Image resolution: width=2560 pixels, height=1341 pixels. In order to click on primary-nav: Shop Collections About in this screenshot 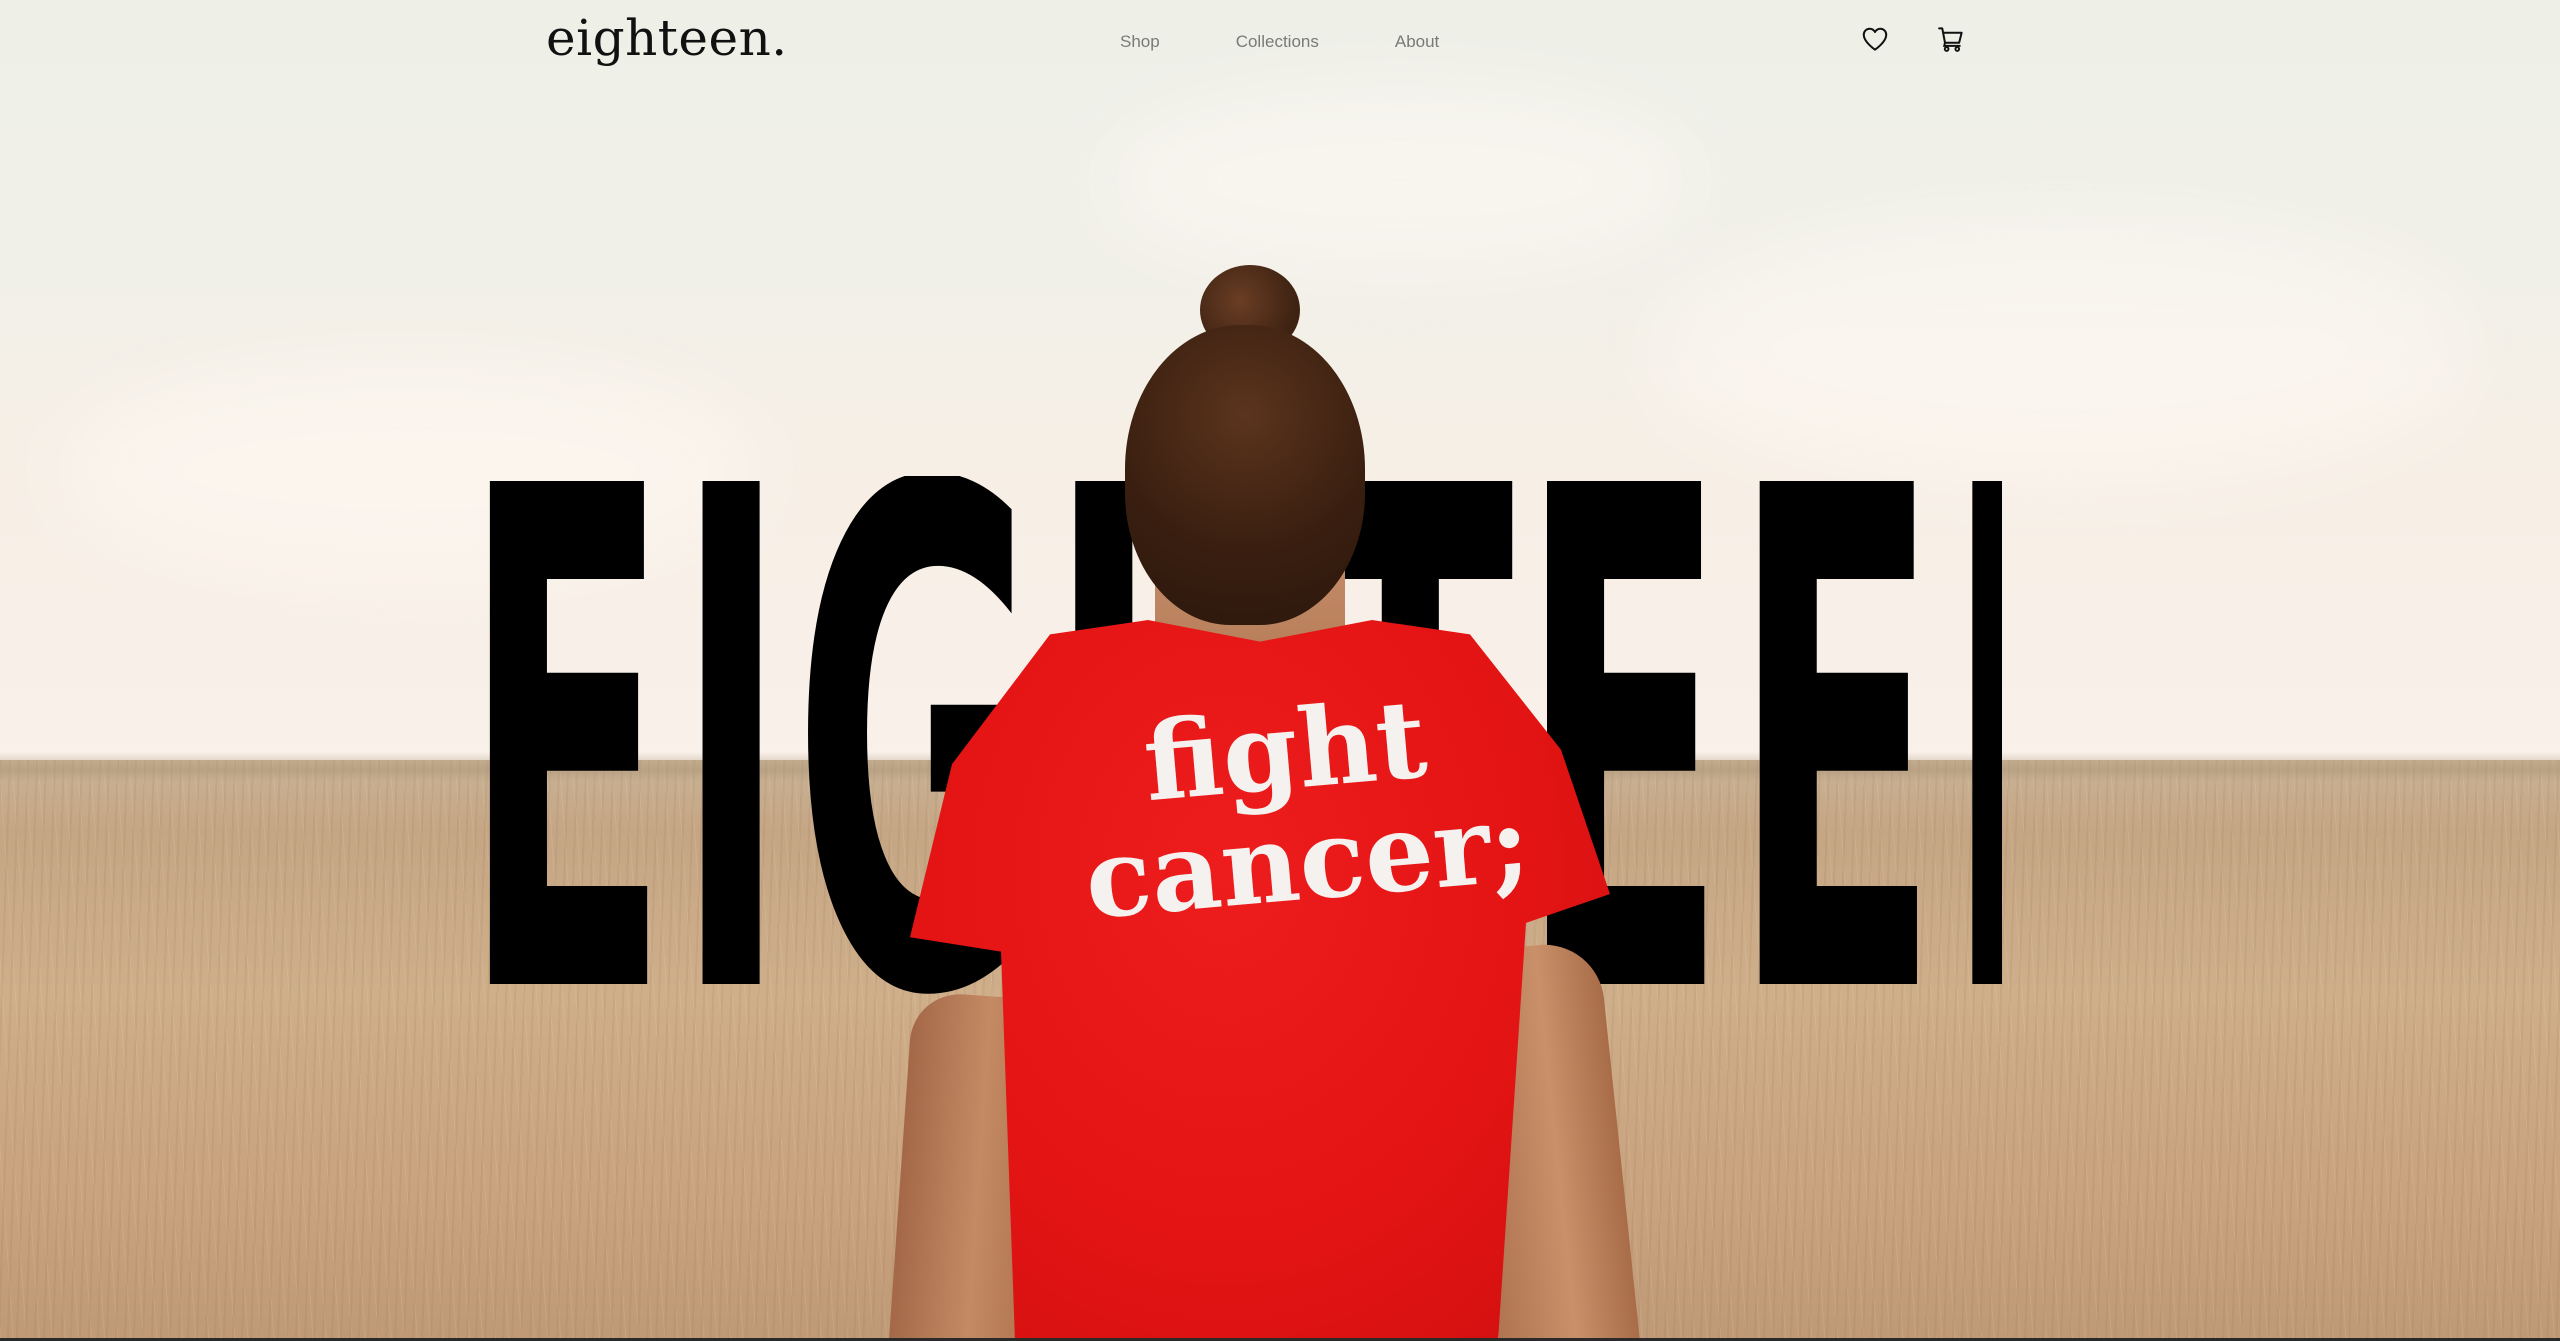, I will do `click(1317, 42)`.